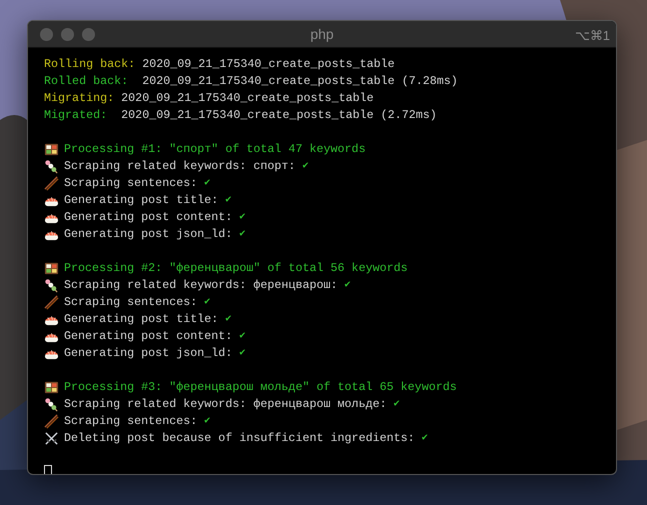 The image size is (647, 505). Describe the element at coordinates (236, 268) in the screenshot. I see `processing-heading: Processing #2: "ференцварош" of total 56 keywords` at that location.